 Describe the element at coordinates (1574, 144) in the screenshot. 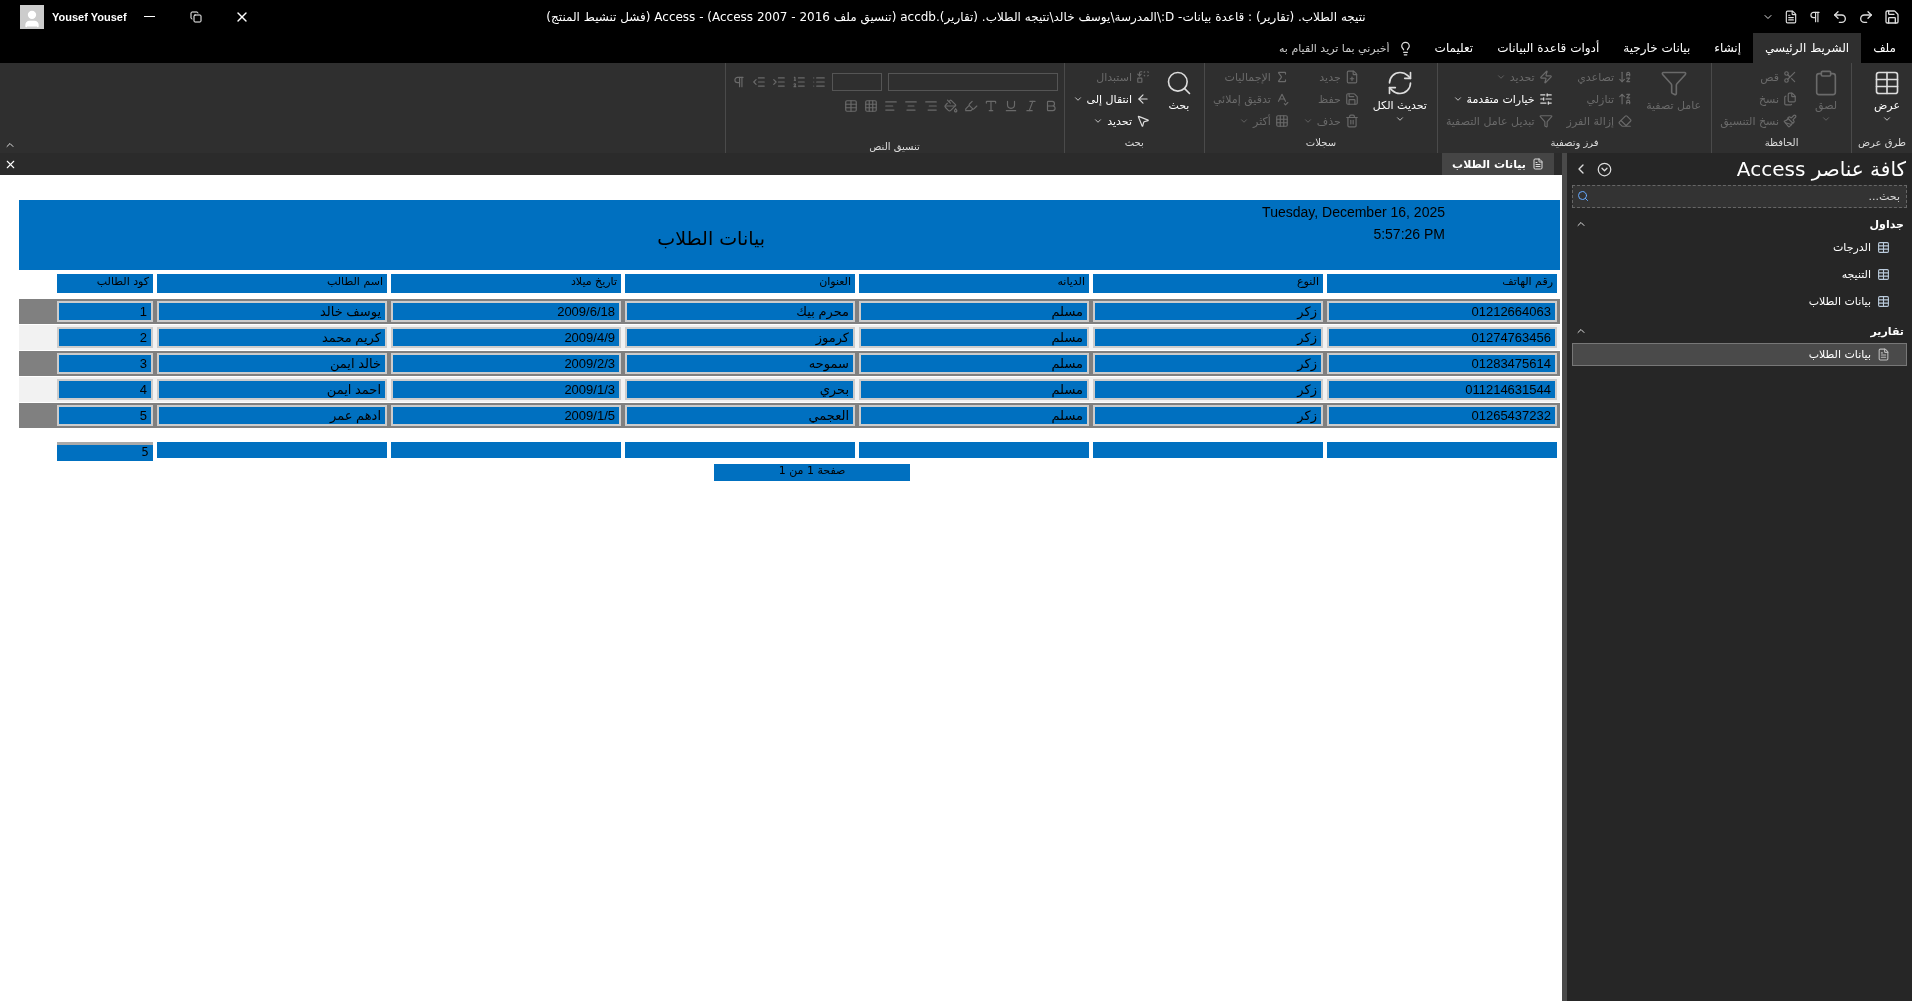

I see `group-label: فرز وتصفية` at that location.